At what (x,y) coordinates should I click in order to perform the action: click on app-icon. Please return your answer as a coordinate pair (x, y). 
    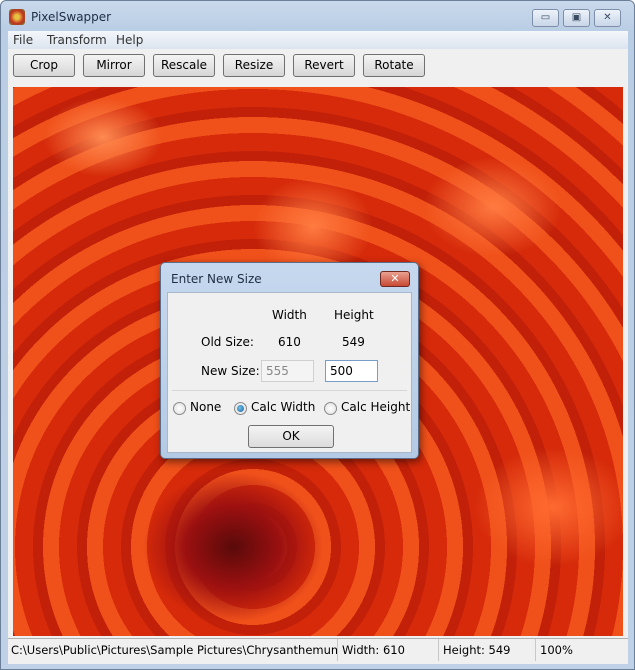
    Looking at the image, I should click on (17, 17).